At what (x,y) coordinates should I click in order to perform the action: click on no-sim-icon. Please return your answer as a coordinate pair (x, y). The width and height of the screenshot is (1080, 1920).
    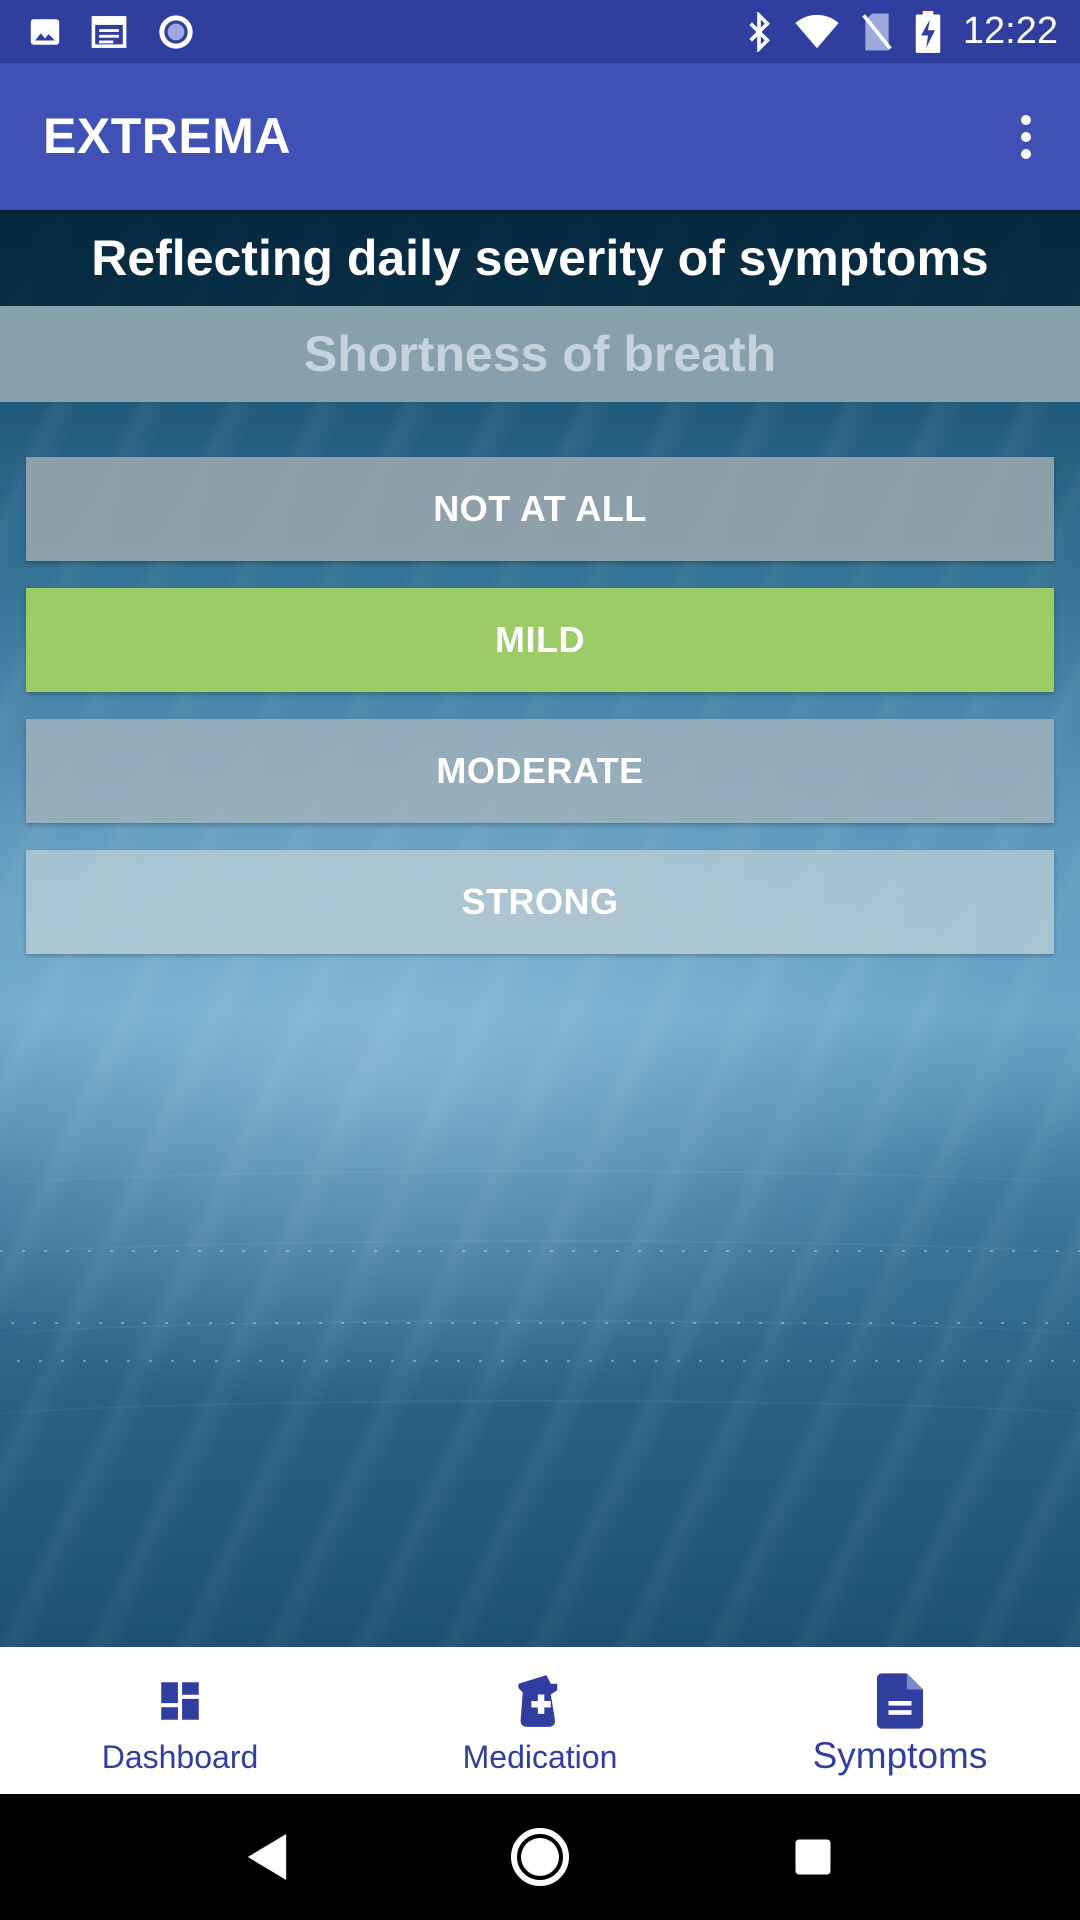
    Looking at the image, I should click on (877, 32).